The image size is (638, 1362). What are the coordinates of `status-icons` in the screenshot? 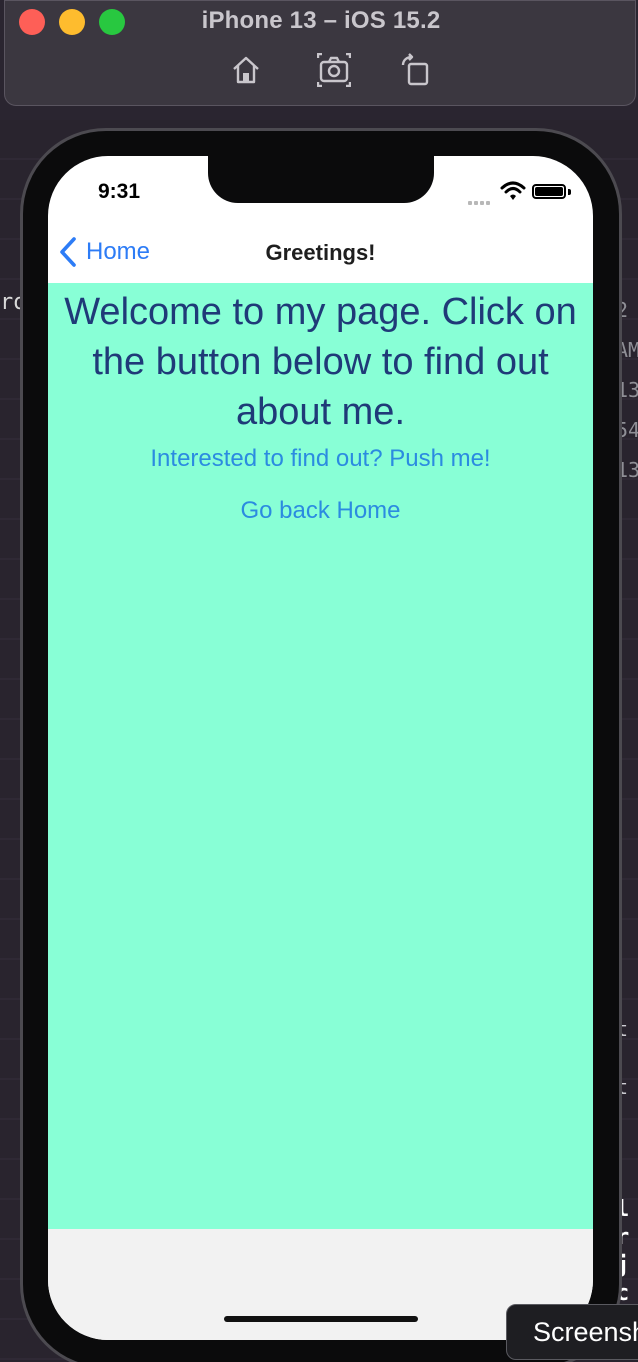 It's located at (523, 192).